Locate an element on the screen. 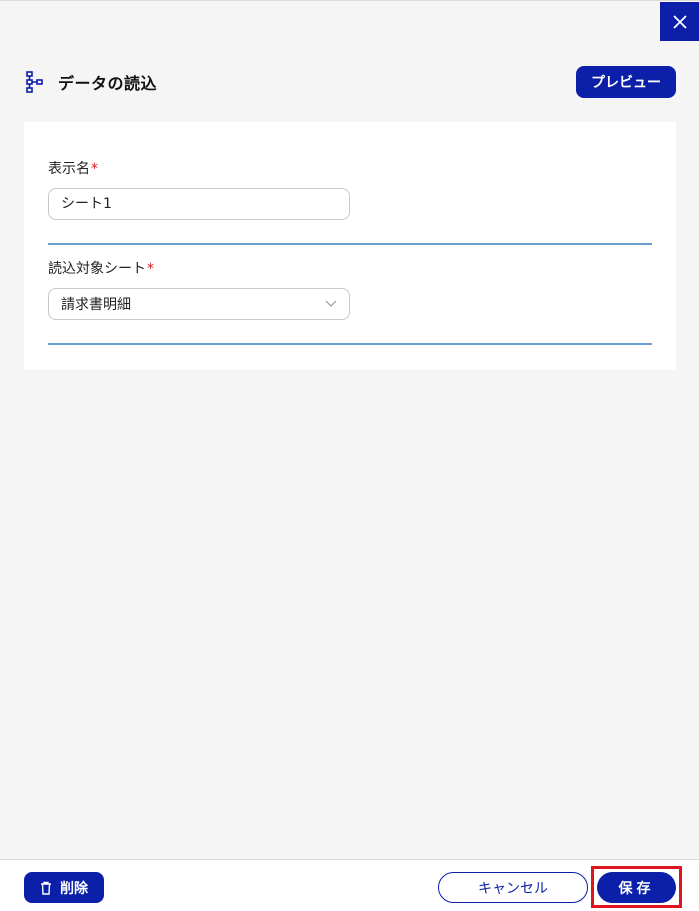 Image resolution: width=699 pixels, height=911 pixels. target-sheet-label-text: 読込対象シート is located at coordinates (97, 269).